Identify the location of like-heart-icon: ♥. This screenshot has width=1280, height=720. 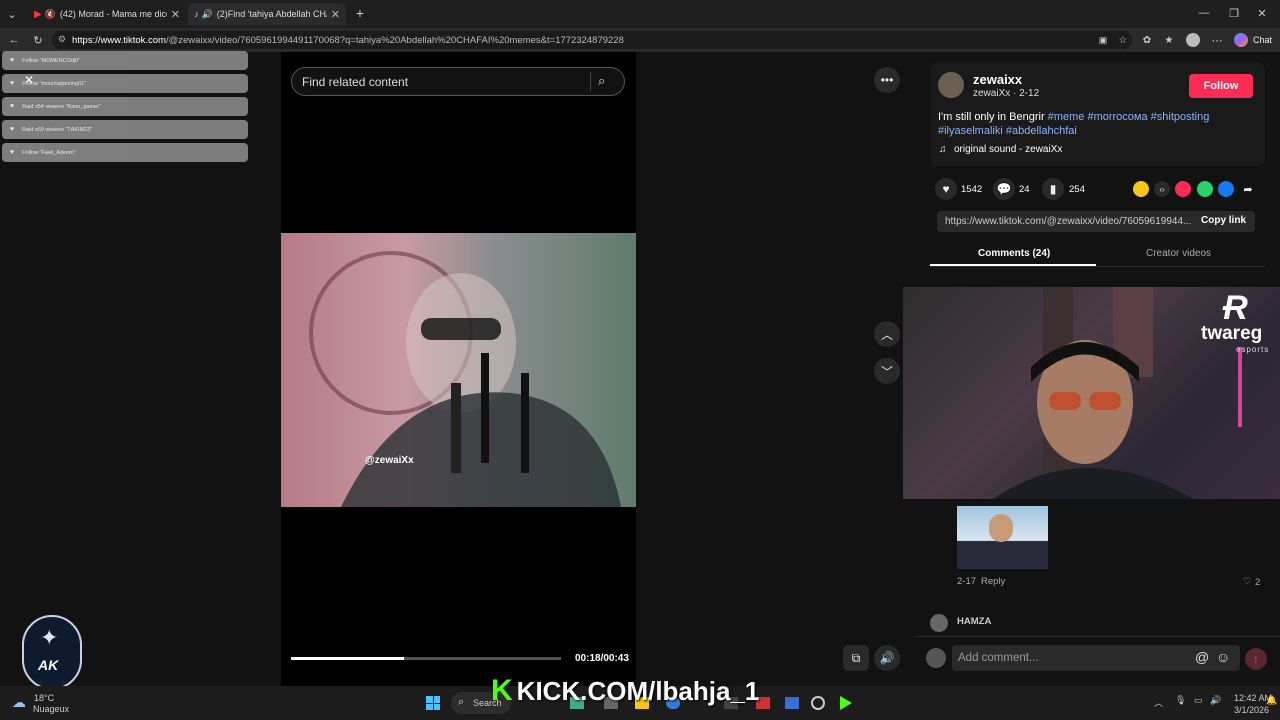
(946, 189).